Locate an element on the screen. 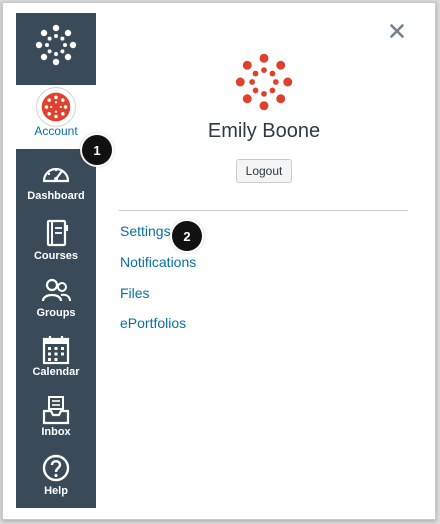 The height and width of the screenshot is (524, 440). dashboard-icon is located at coordinates (56, 175).